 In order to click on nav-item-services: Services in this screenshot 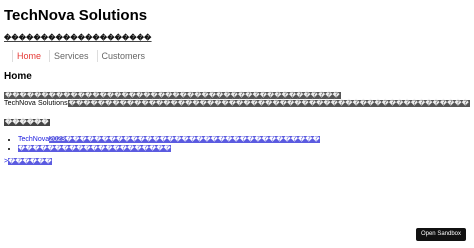, I will do `click(71, 56)`.